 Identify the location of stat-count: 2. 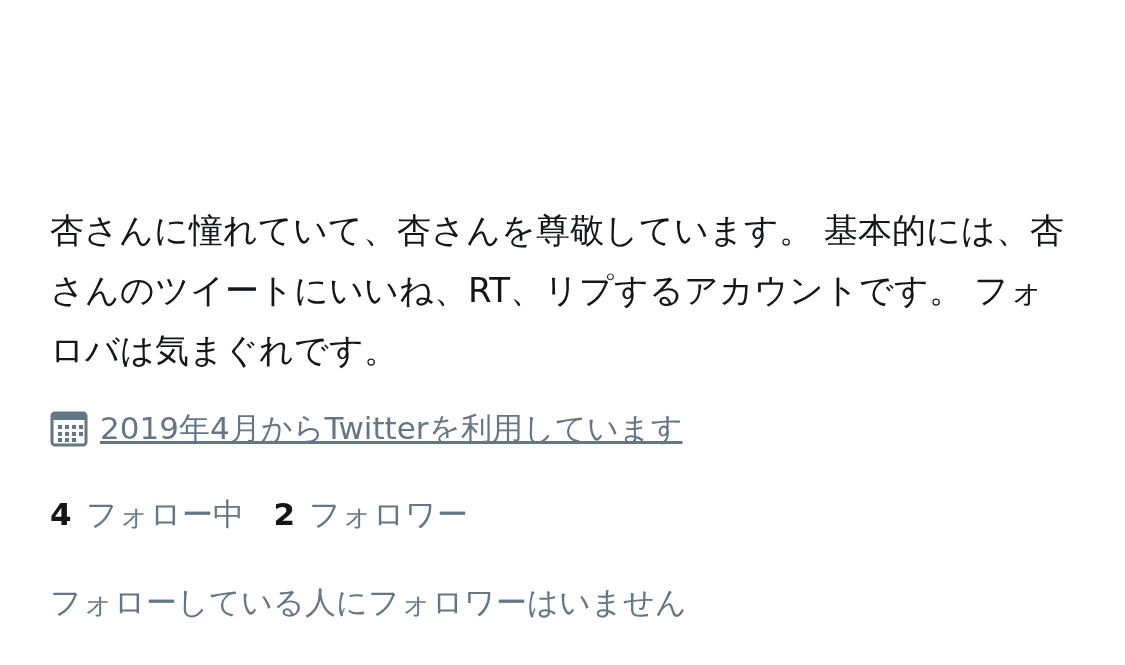
(284, 514).